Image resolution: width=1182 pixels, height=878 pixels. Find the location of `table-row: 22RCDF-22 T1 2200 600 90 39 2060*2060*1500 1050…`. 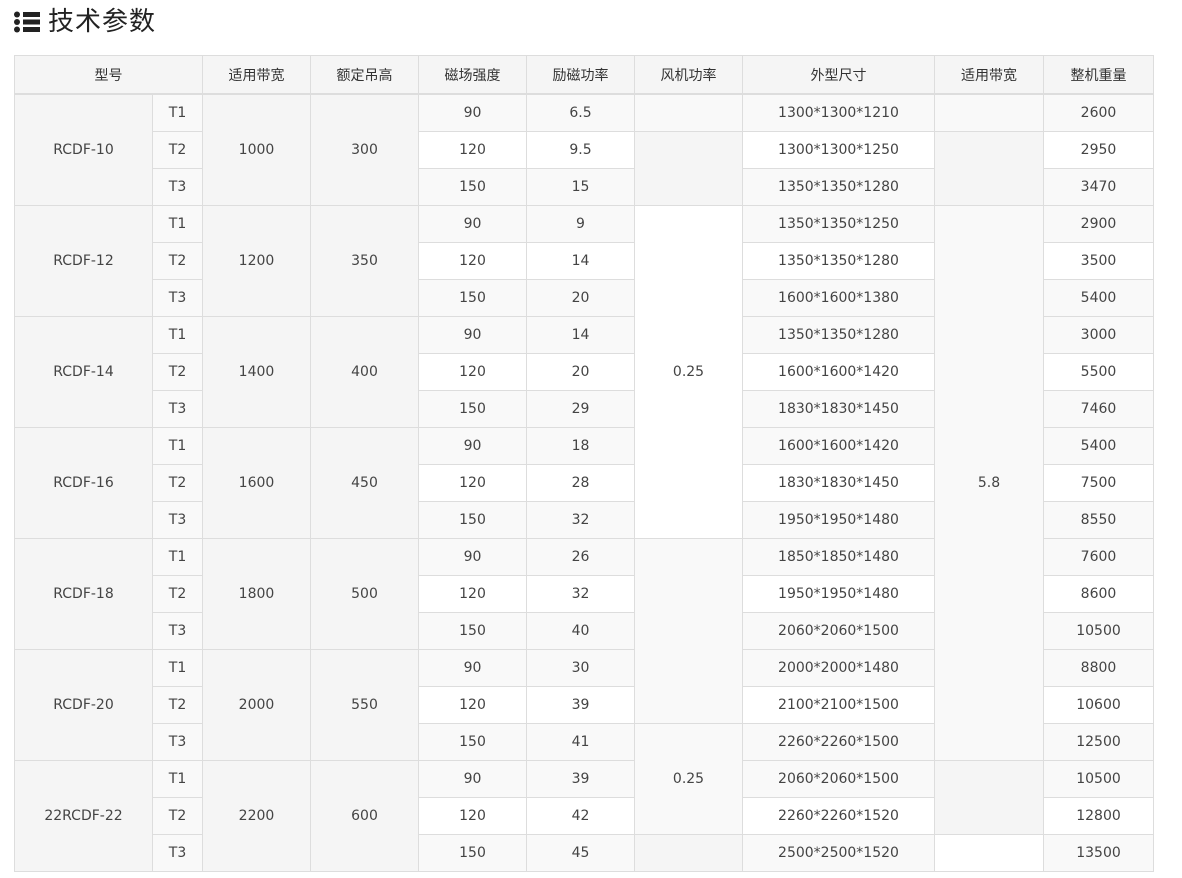

table-row: 22RCDF-22 T1 2200 600 90 39 2060*2060*1500 1050… is located at coordinates (584, 816).